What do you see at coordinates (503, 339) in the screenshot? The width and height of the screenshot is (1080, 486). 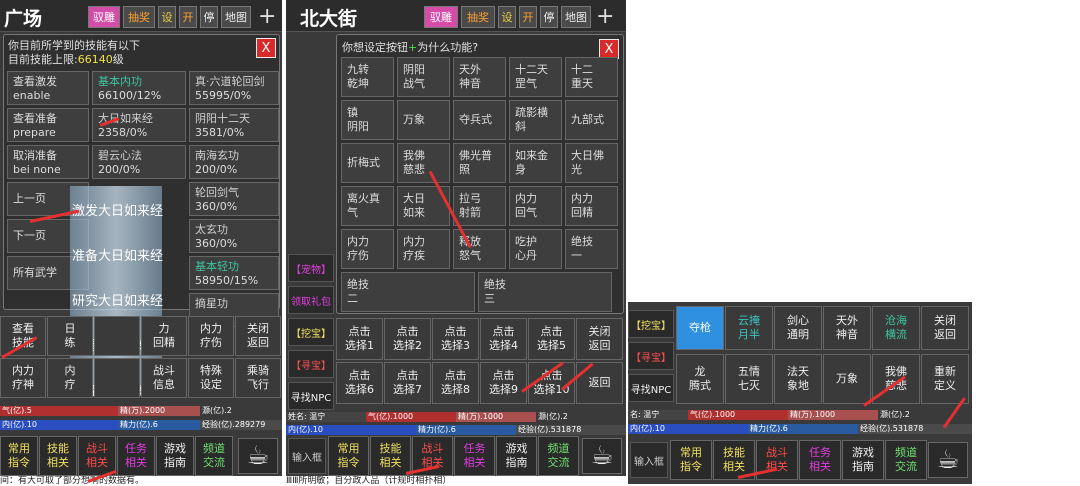 I see `select-slot: 点击 选择4` at bounding box center [503, 339].